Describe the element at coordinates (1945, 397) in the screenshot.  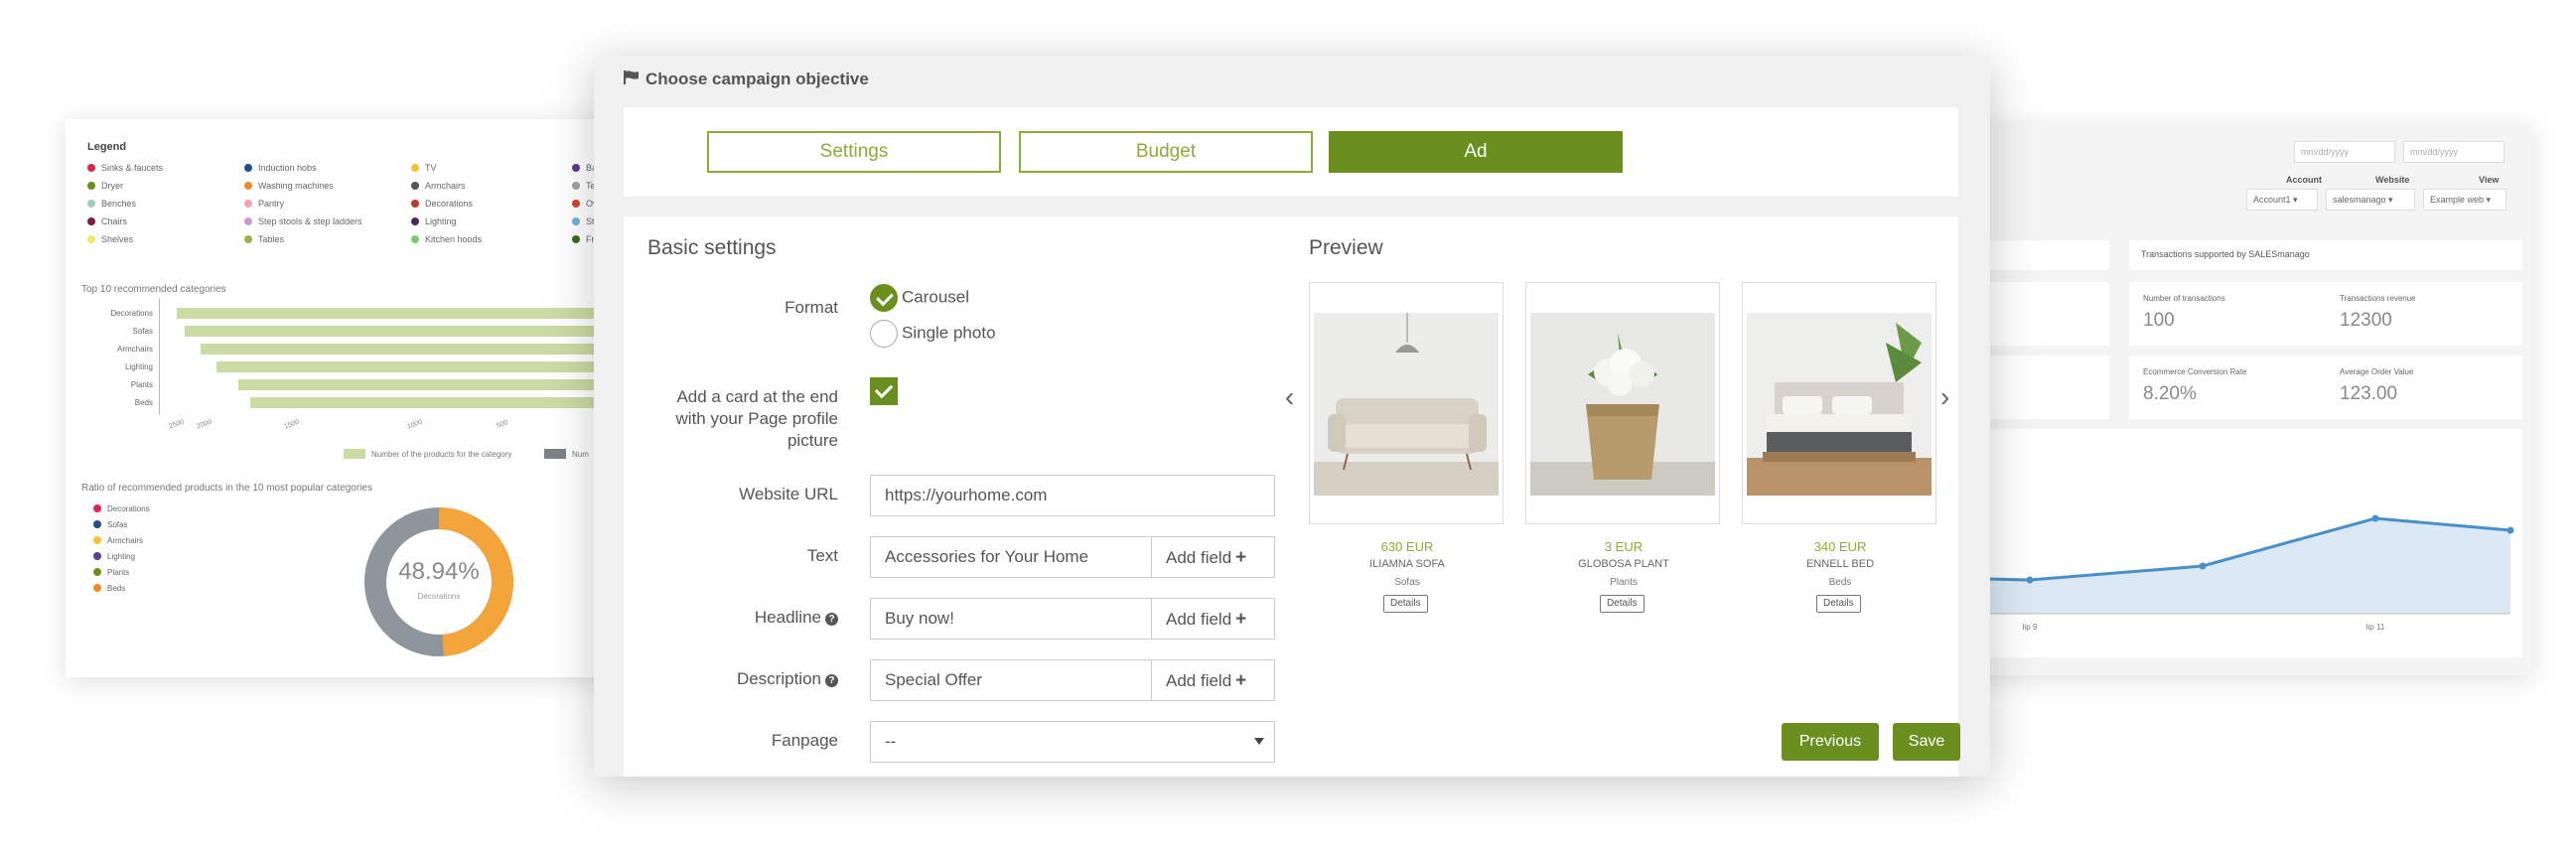
I see `chevron-right-icon: ›` at that location.